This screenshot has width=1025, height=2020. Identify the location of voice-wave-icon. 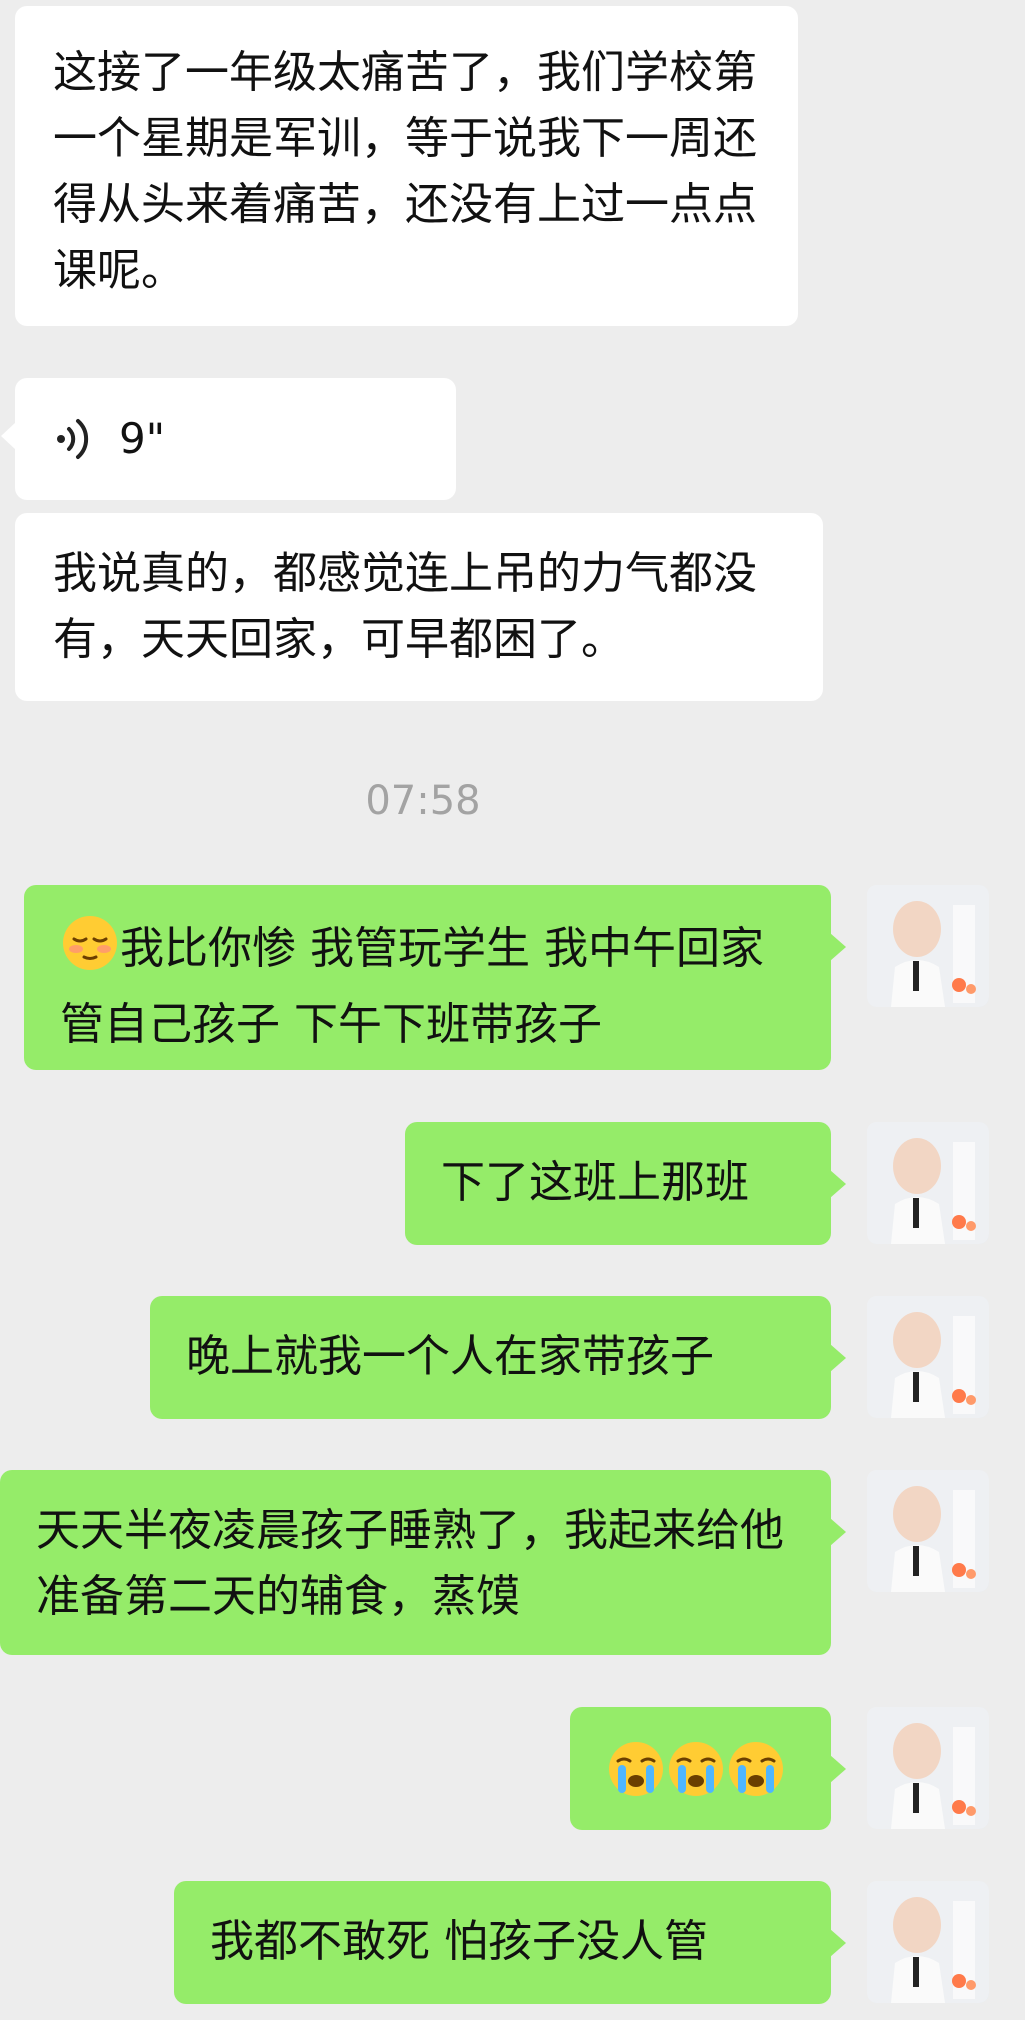
(73, 439).